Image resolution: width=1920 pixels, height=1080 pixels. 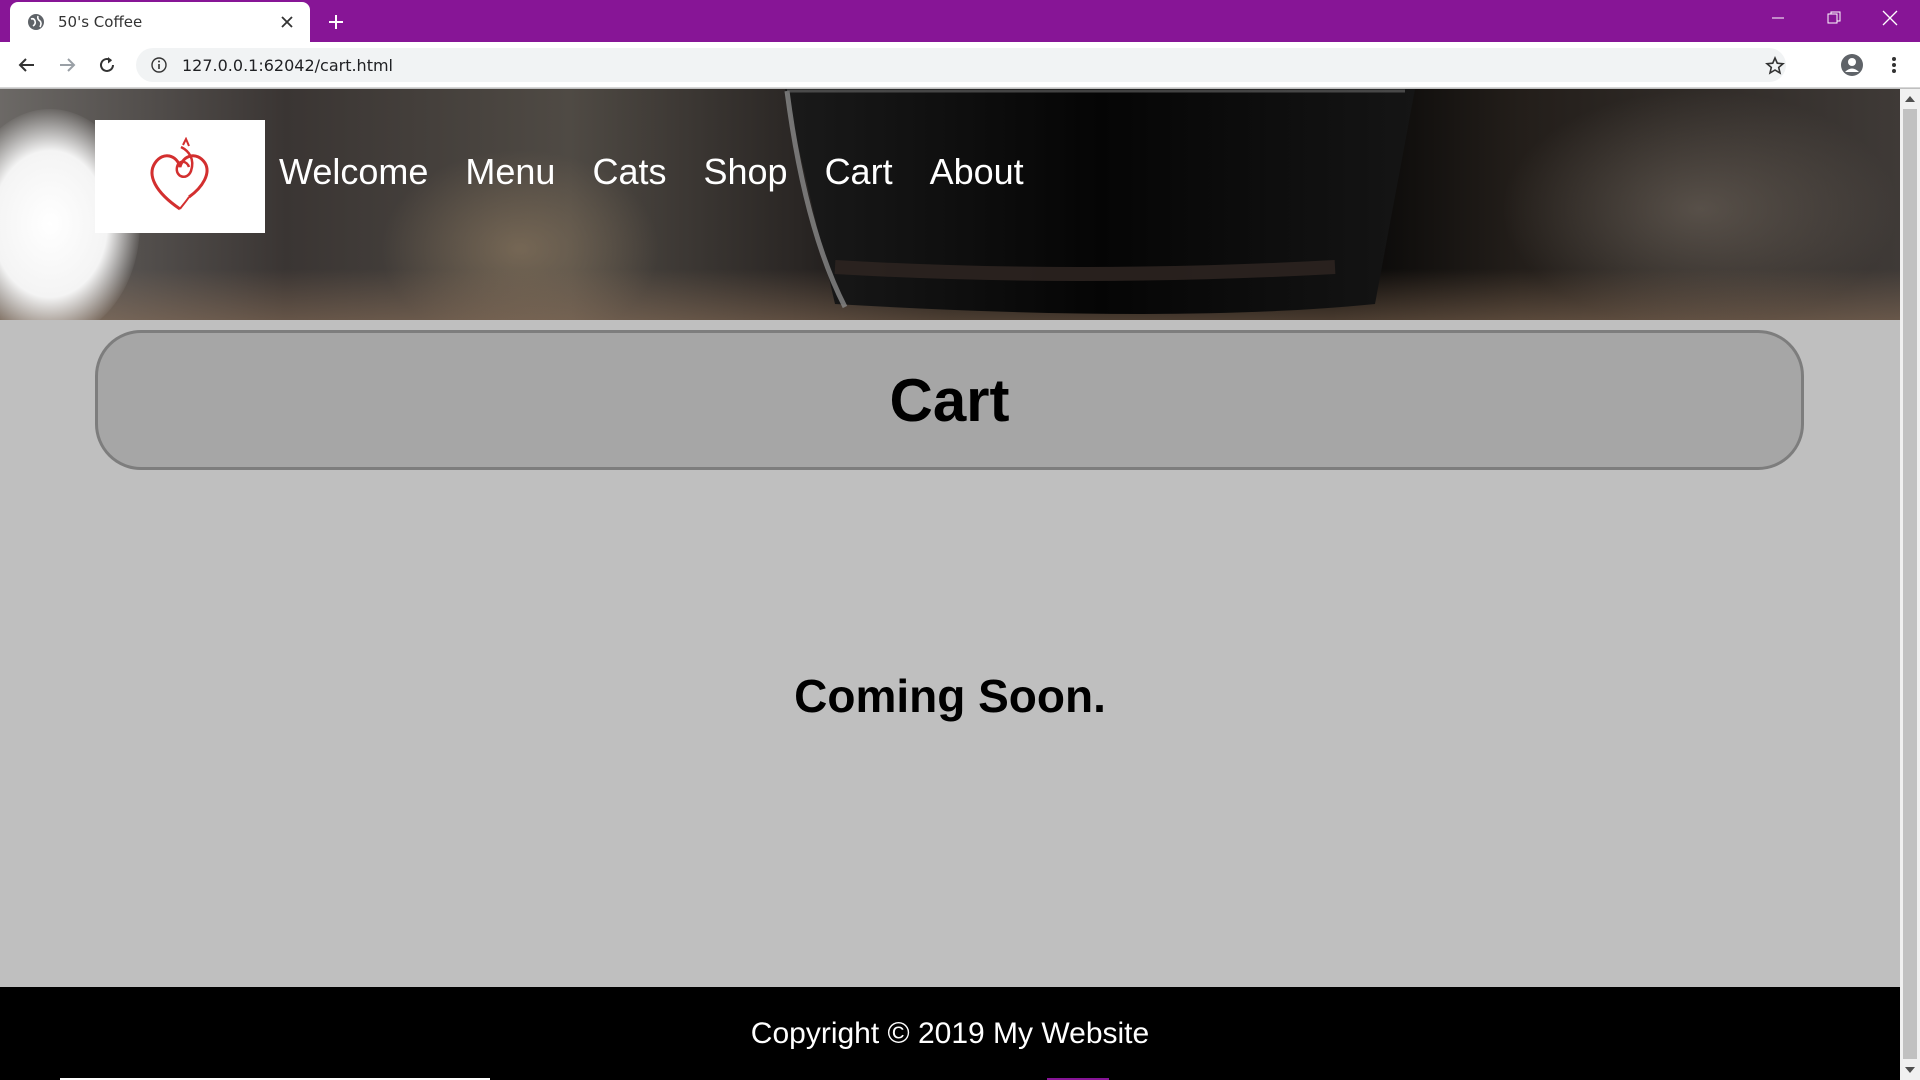 I want to click on tab-title: 50's Coffee, so click(x=100, y=22).